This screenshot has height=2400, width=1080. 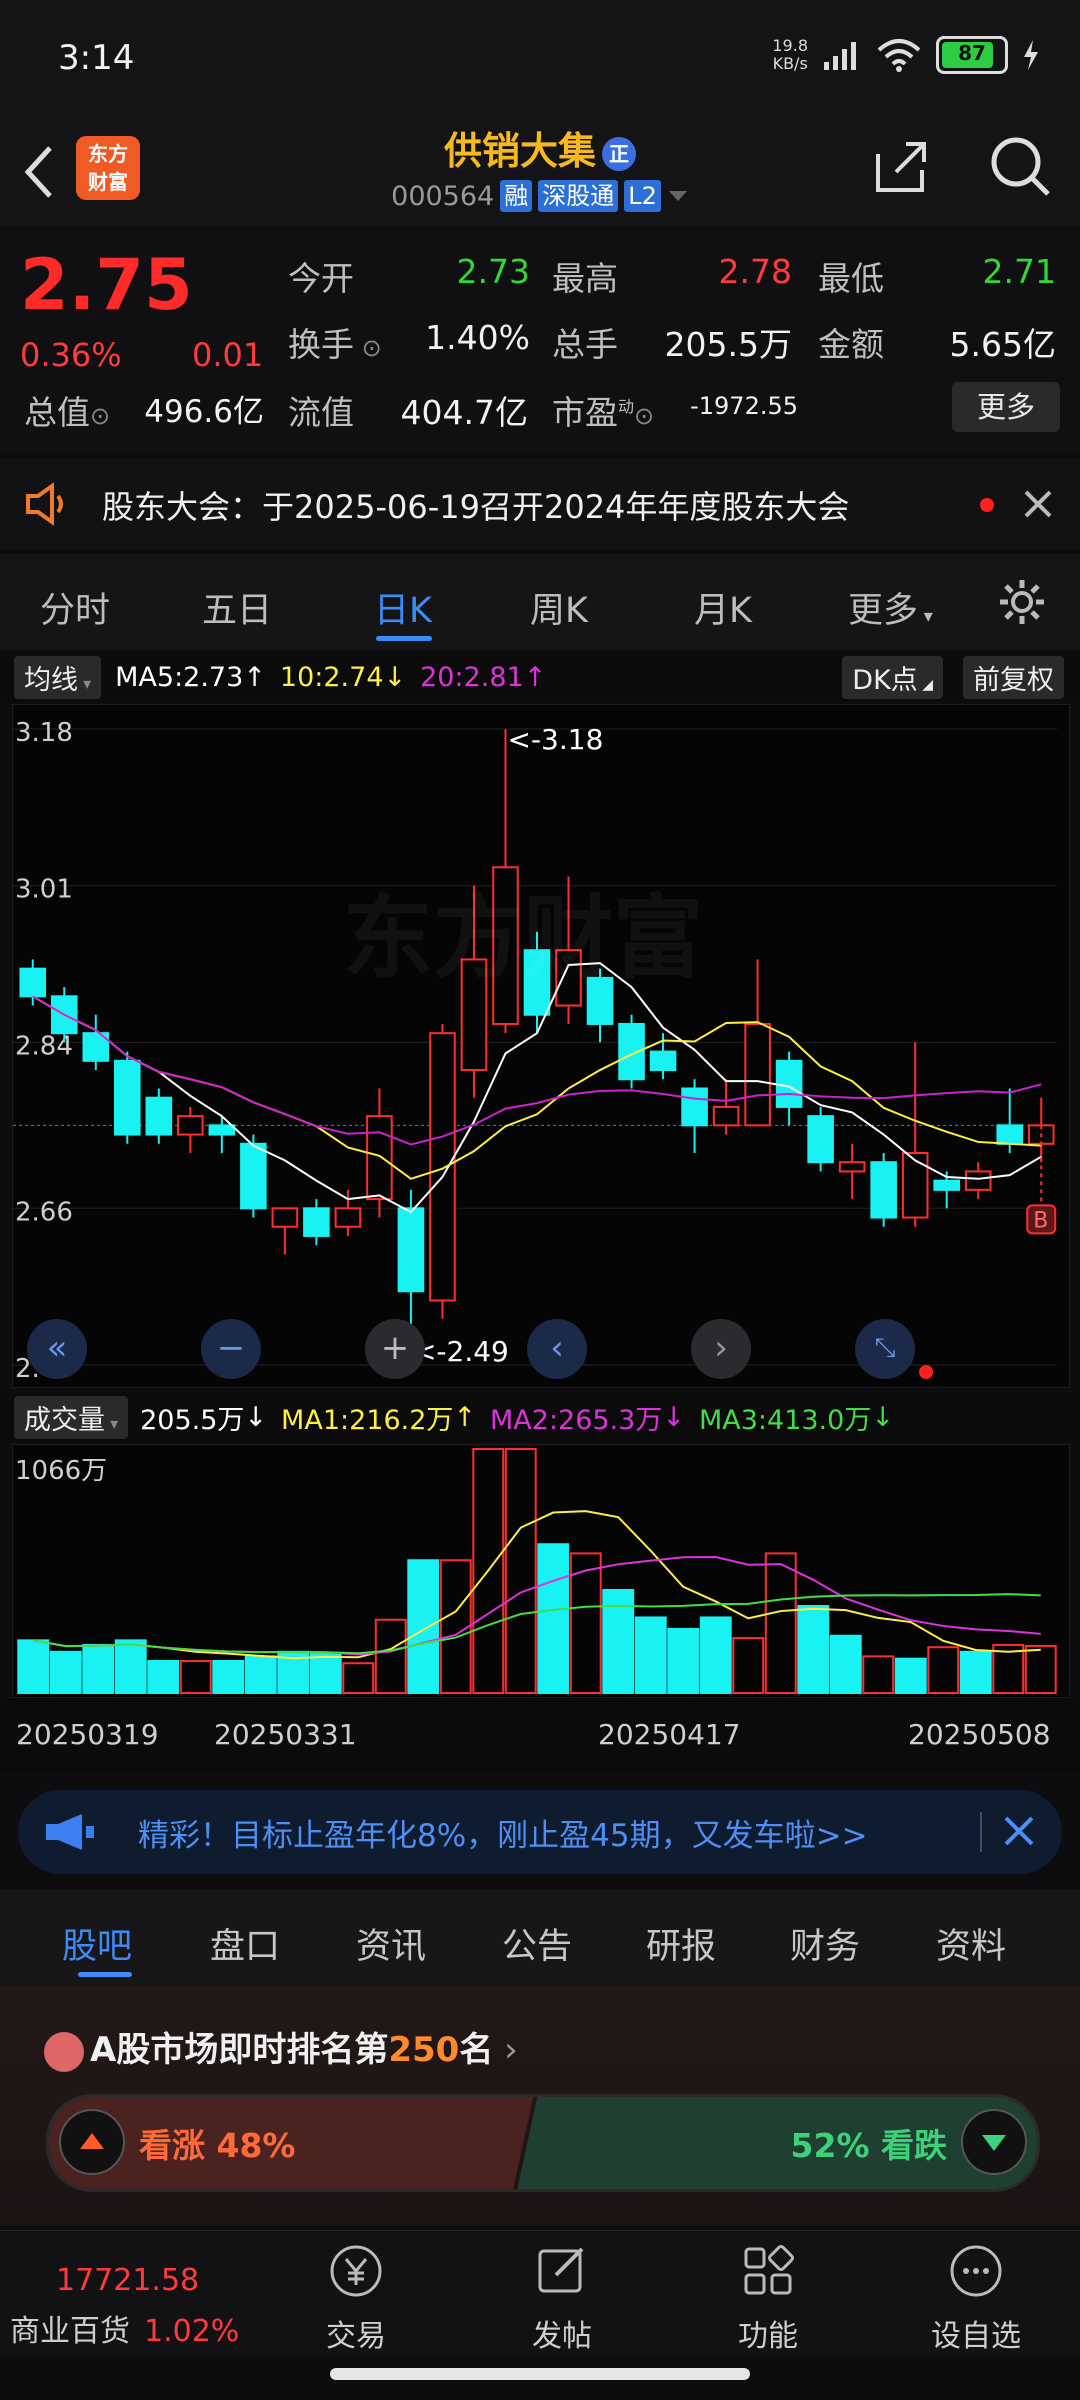 I want to click on date-label: 20250508, so click(x=979, y=1734).